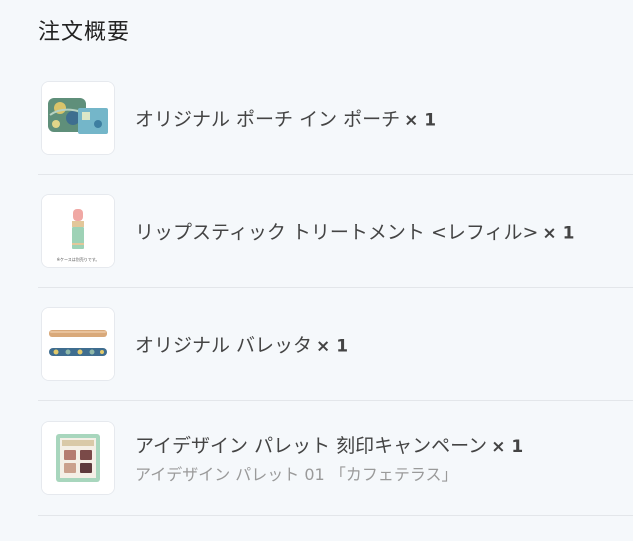 The image size is (633, 541). I want to click on image-caption: ※ケースは別売りです。, so click(78, 259).